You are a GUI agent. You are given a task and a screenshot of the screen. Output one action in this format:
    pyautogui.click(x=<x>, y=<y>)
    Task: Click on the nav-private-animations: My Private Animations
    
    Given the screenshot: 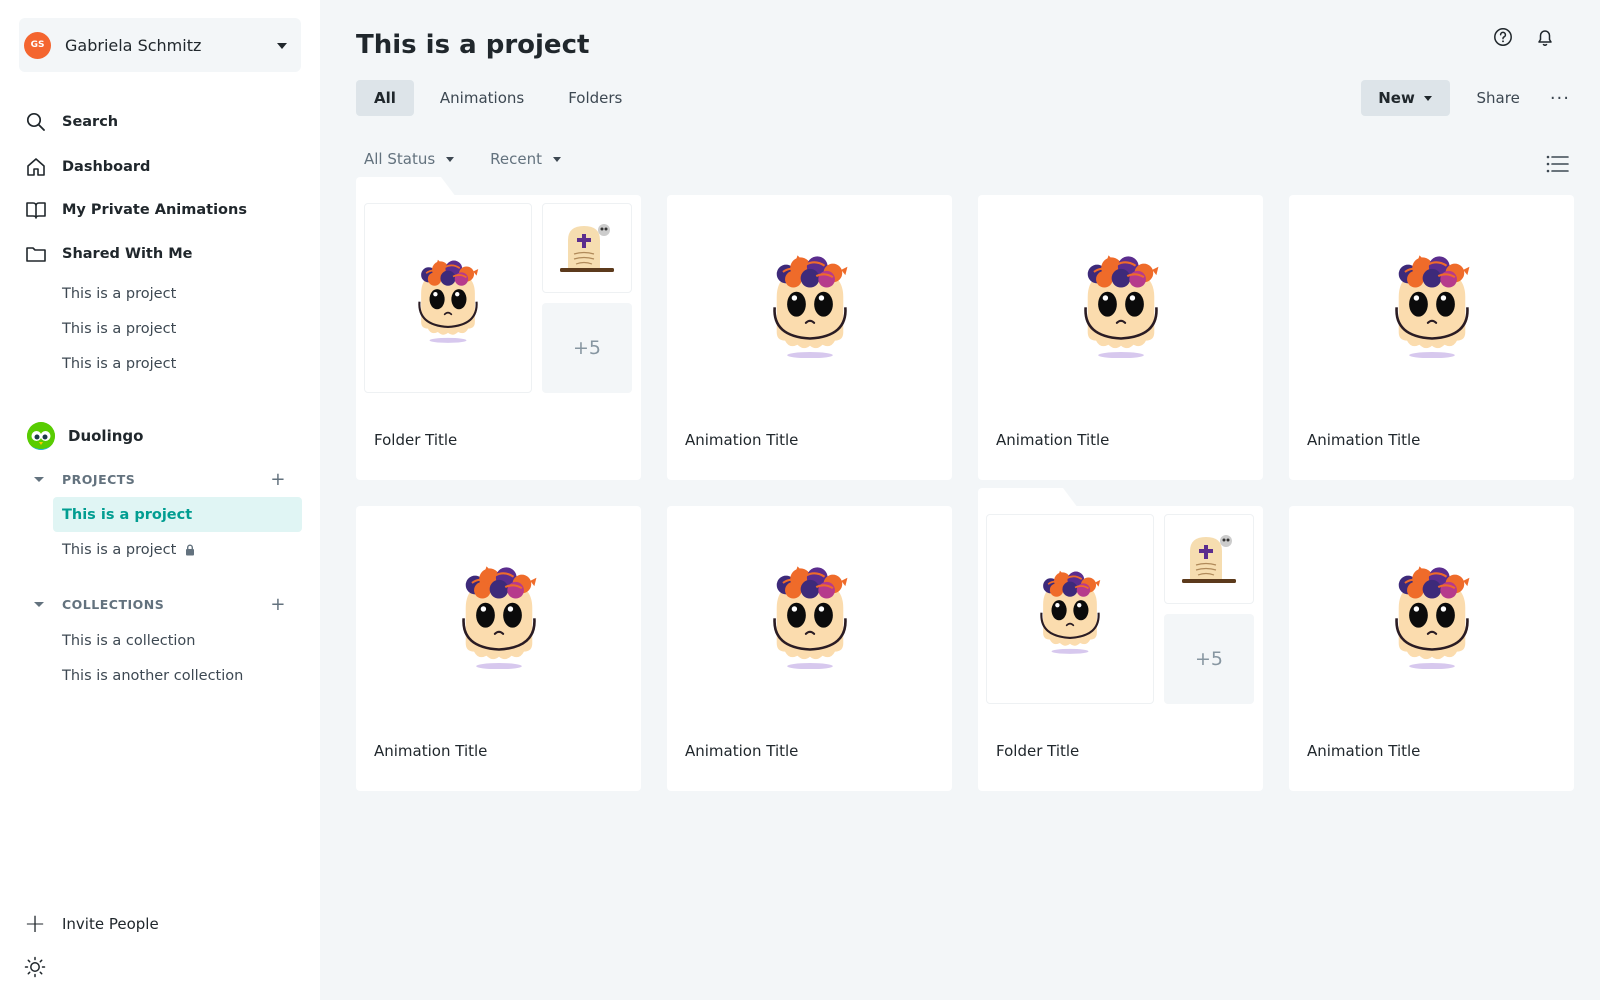 What is the action you would take?
    pyautogui.click(x=135, y=210)
    